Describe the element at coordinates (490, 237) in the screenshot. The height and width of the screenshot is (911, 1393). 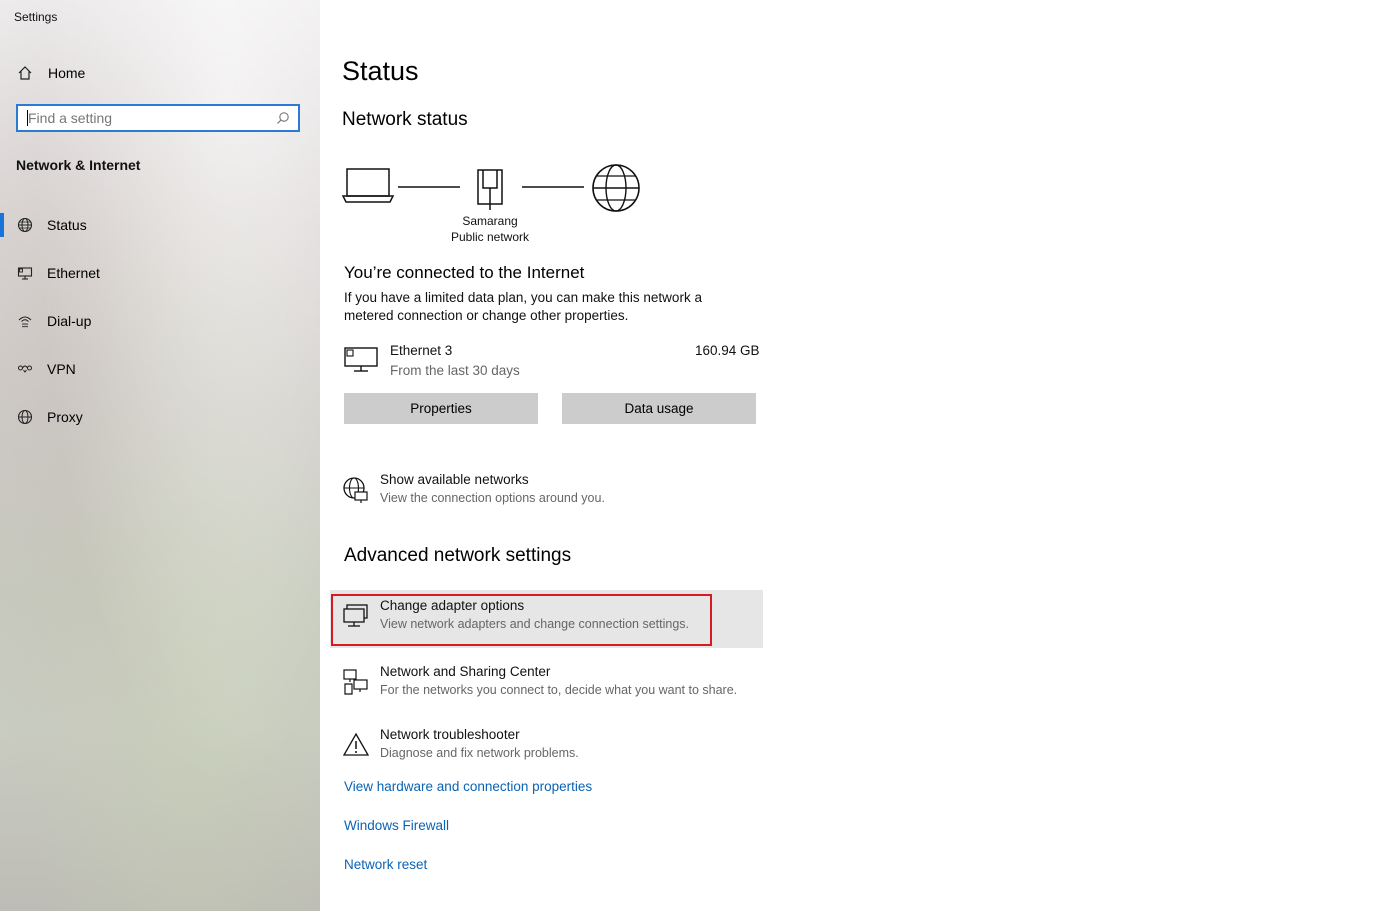
I see `network-type: Public network` at that location.